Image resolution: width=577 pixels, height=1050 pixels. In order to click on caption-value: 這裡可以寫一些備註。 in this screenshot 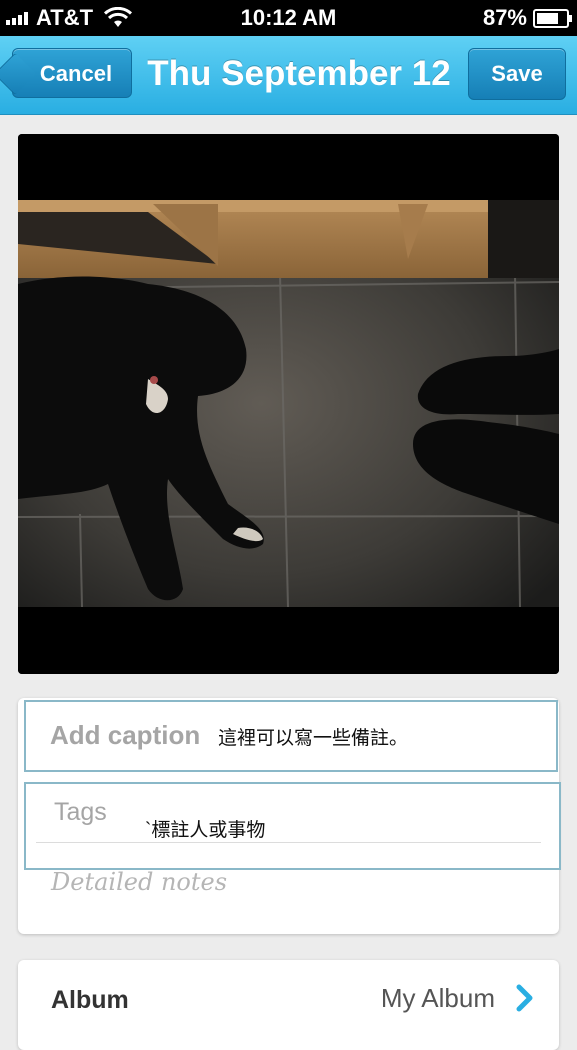, I will do `click(313, 738)`.